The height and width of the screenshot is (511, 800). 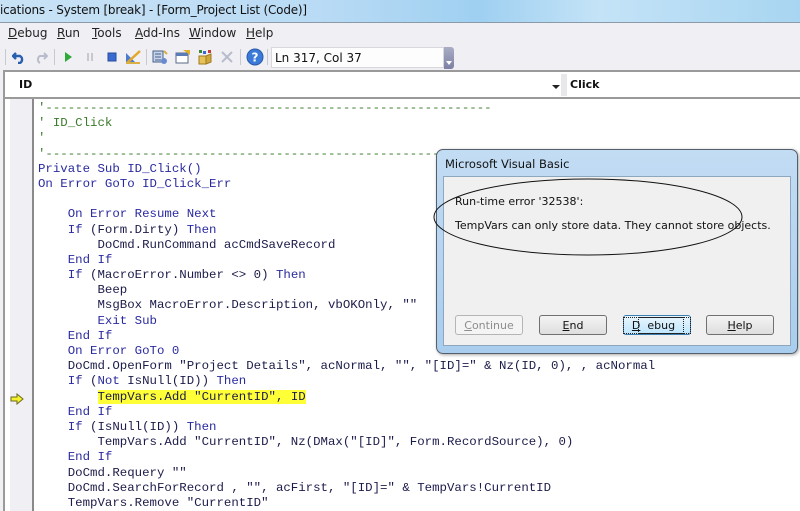 I want to click on code-line: ' ID_Click, so click(x=419, y=123).